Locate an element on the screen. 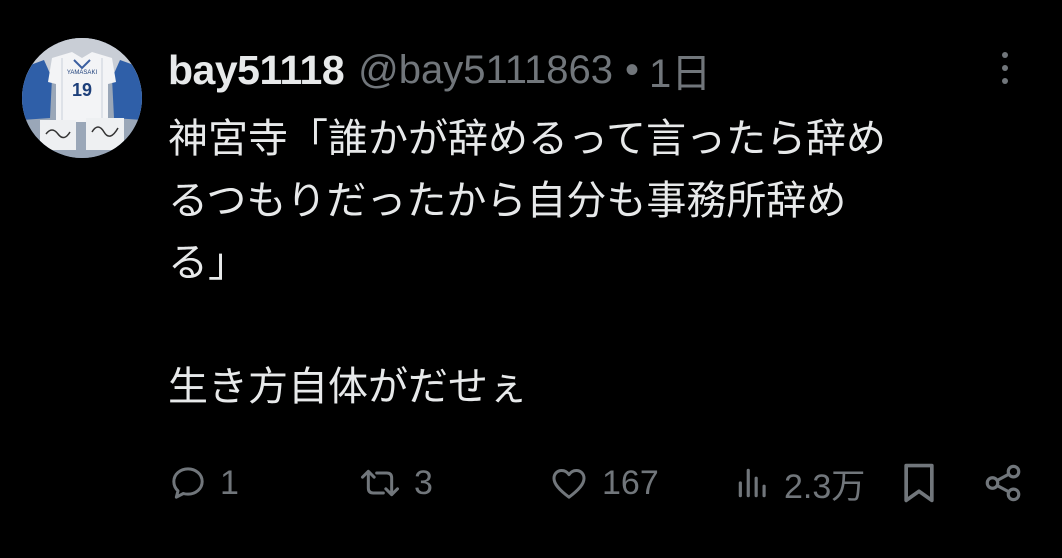 This screenshot has height=558, width=1062. views-icon is located at coordinates (752, 483).